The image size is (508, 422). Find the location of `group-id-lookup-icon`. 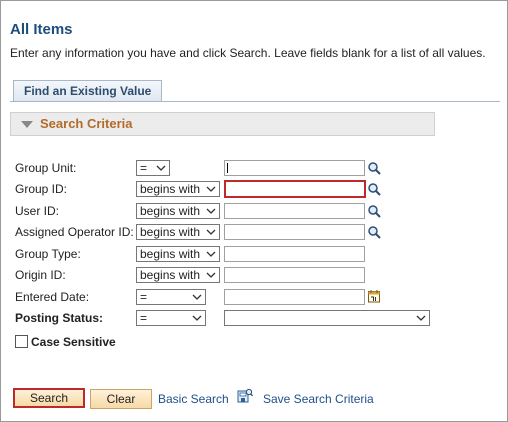

group-id-lookup-icon is located at coordinates (374, 189).